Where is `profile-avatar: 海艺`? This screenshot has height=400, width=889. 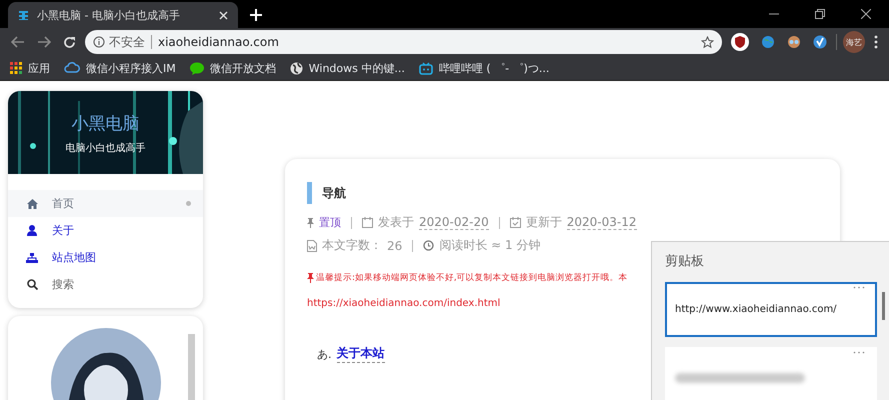 profile-avatar: 海艺 is located at coordinates (854, 42).